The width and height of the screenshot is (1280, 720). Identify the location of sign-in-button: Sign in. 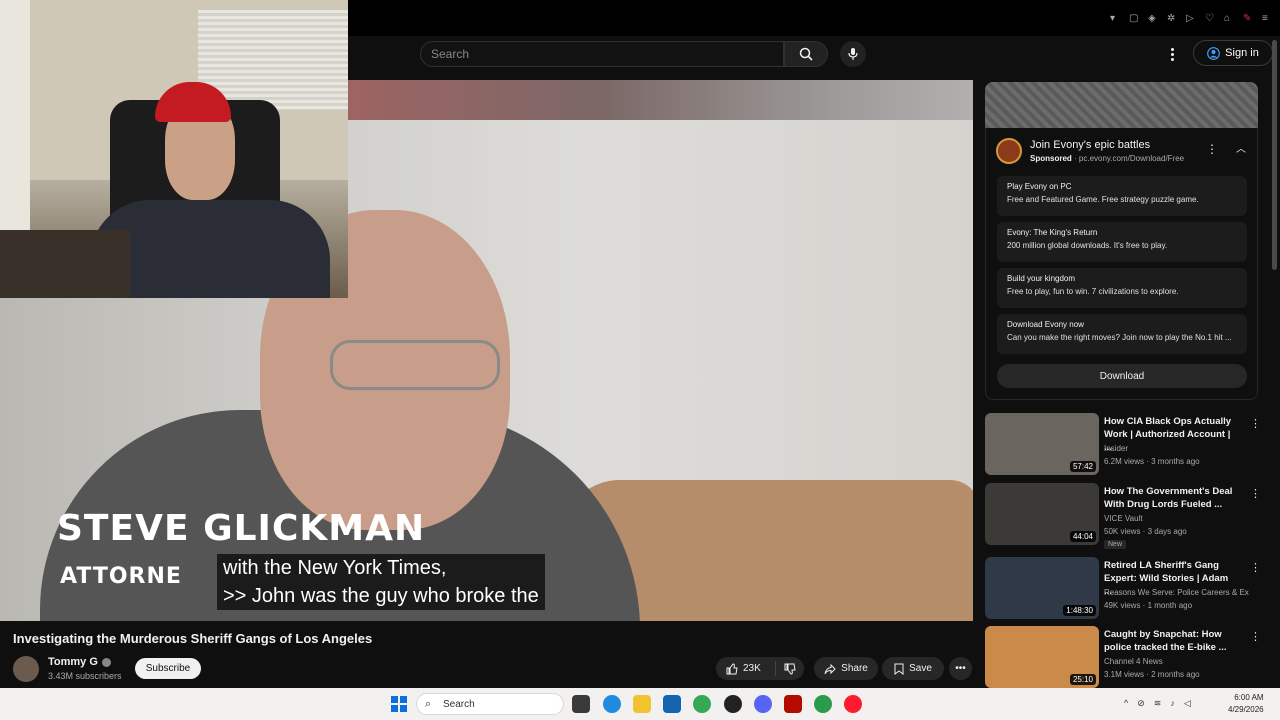
(1233, 53).